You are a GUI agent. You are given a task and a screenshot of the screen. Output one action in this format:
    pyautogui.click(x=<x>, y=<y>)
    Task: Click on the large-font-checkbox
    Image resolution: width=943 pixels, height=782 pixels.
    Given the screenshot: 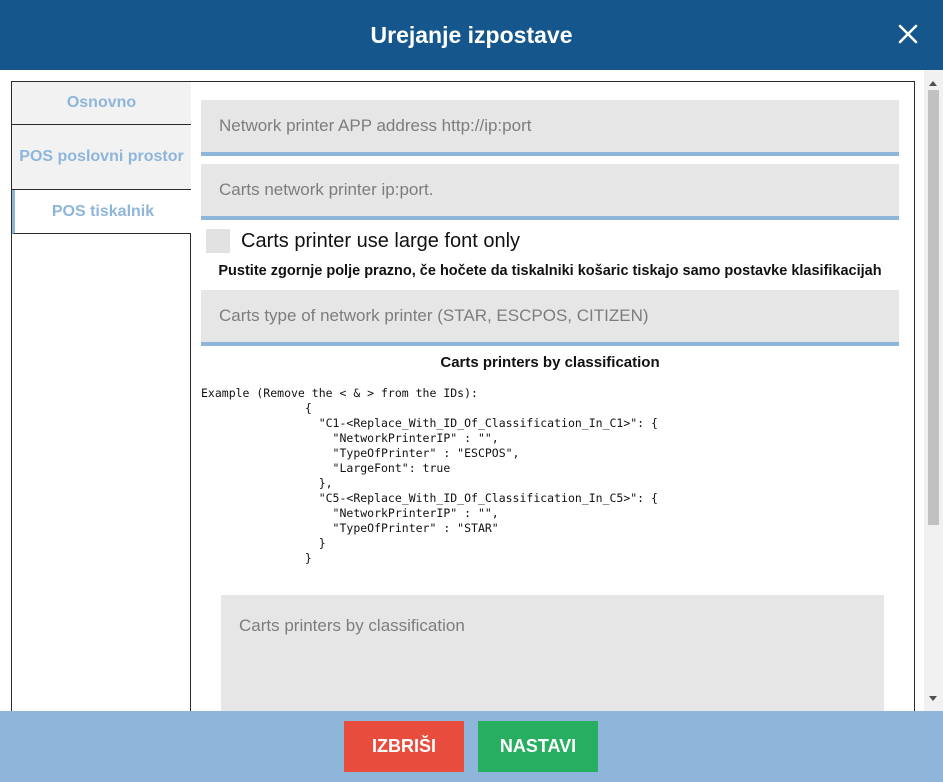 What is the action you would take?
    pyautogui.click(x=218, y=241)
    